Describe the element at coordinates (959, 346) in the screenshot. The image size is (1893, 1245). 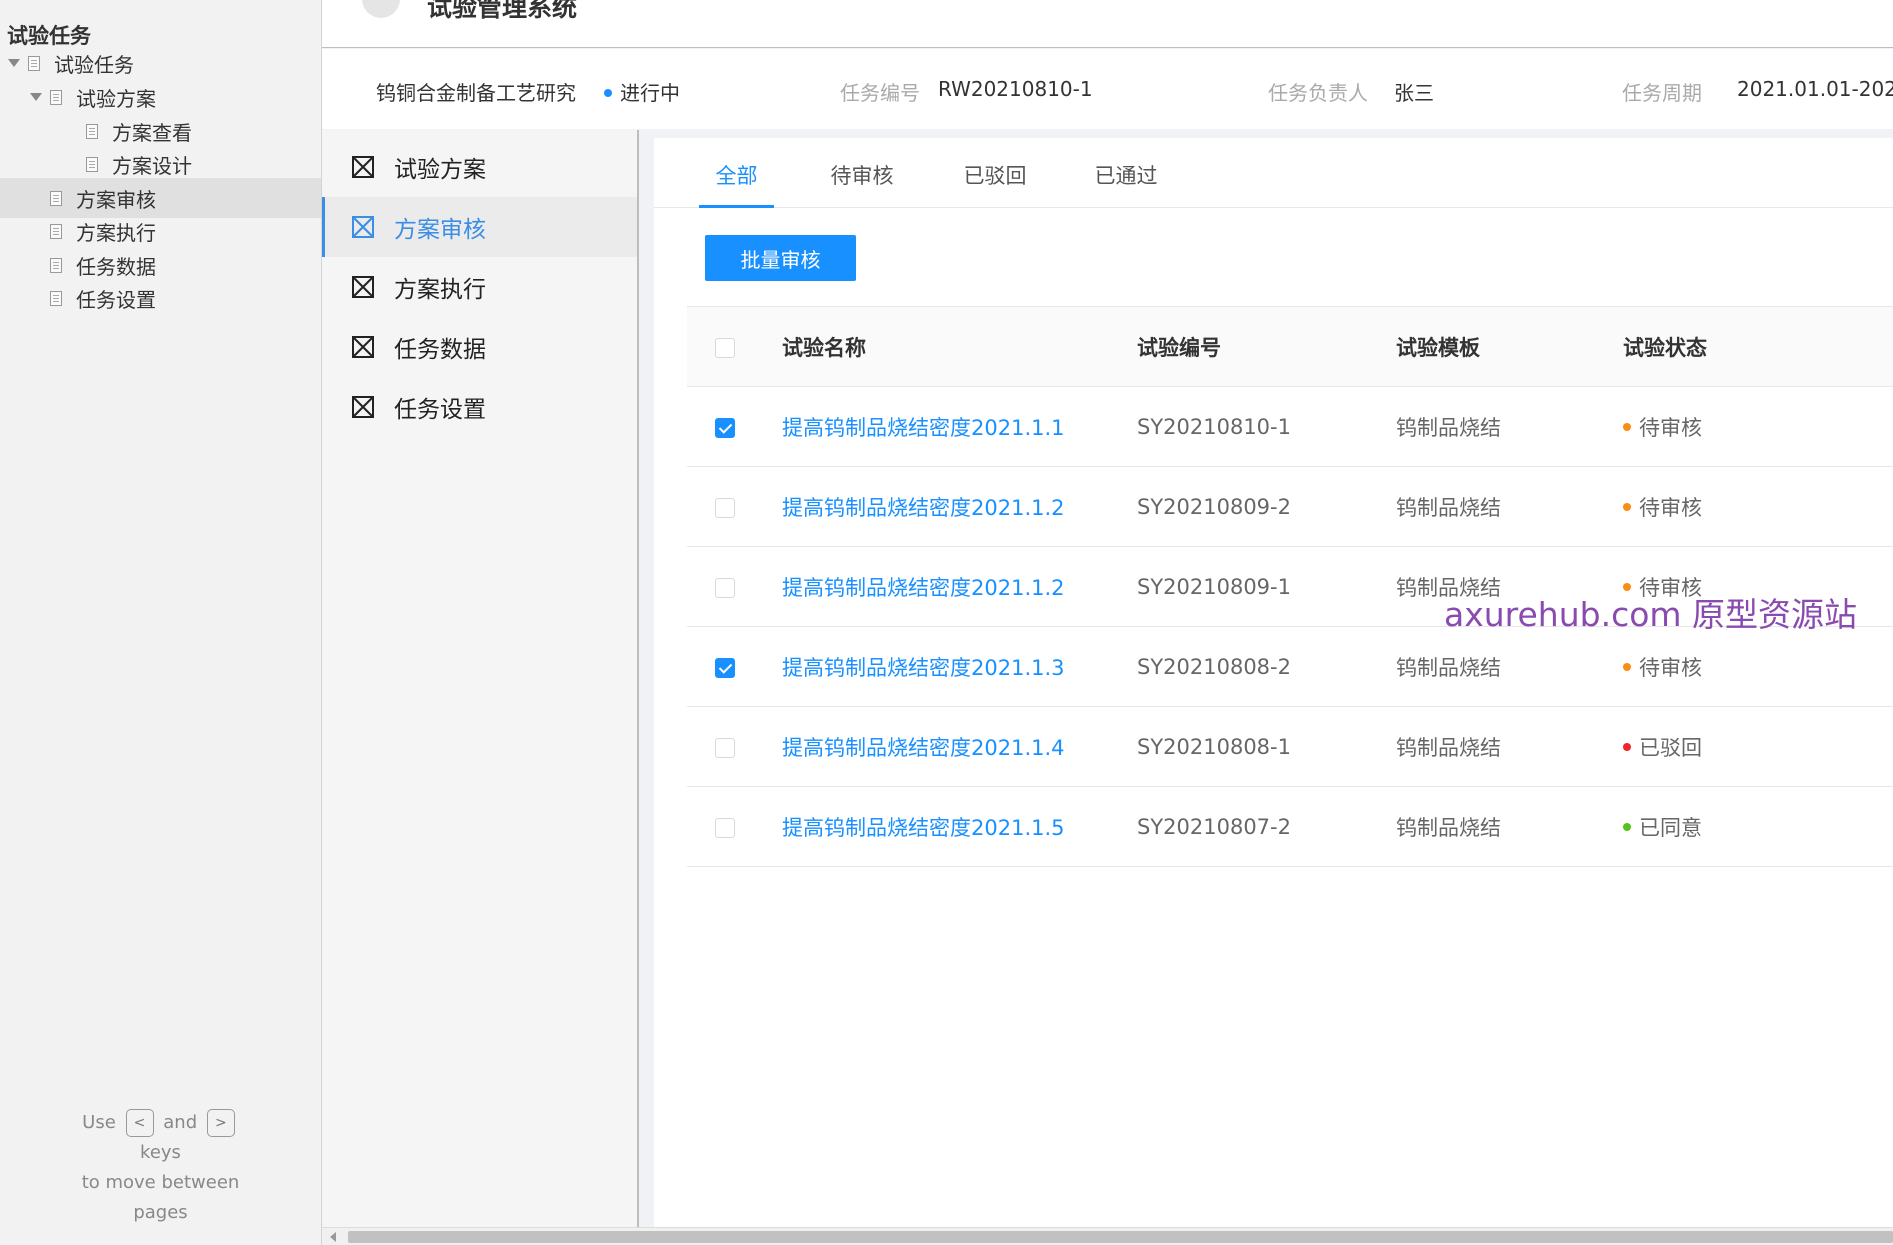
I see `col-header-name: 试验名称` at that location.